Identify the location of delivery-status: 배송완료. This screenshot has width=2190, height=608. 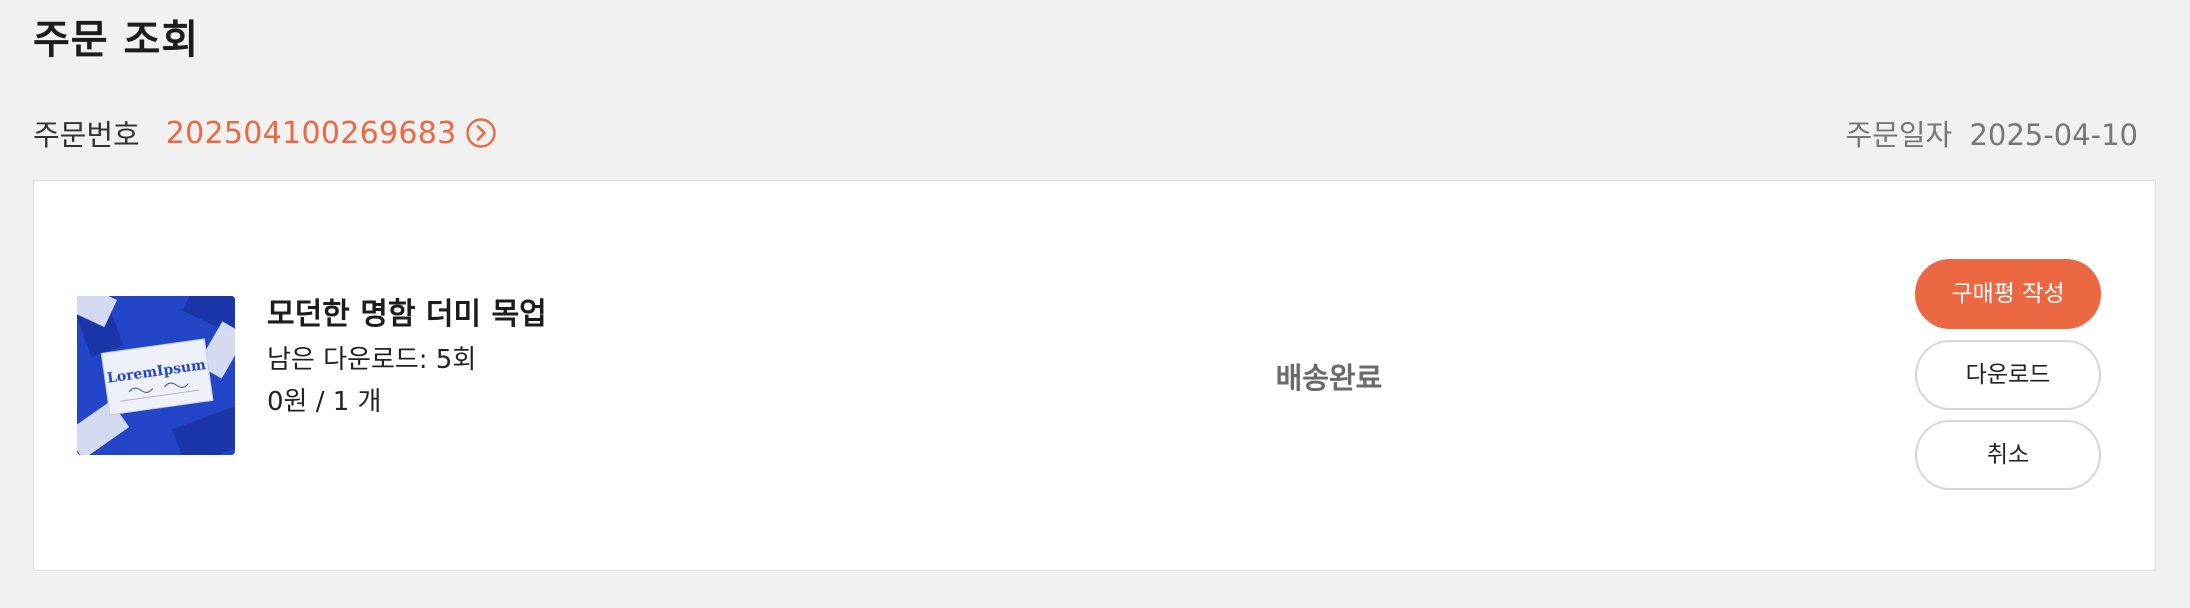
(1329, 378).